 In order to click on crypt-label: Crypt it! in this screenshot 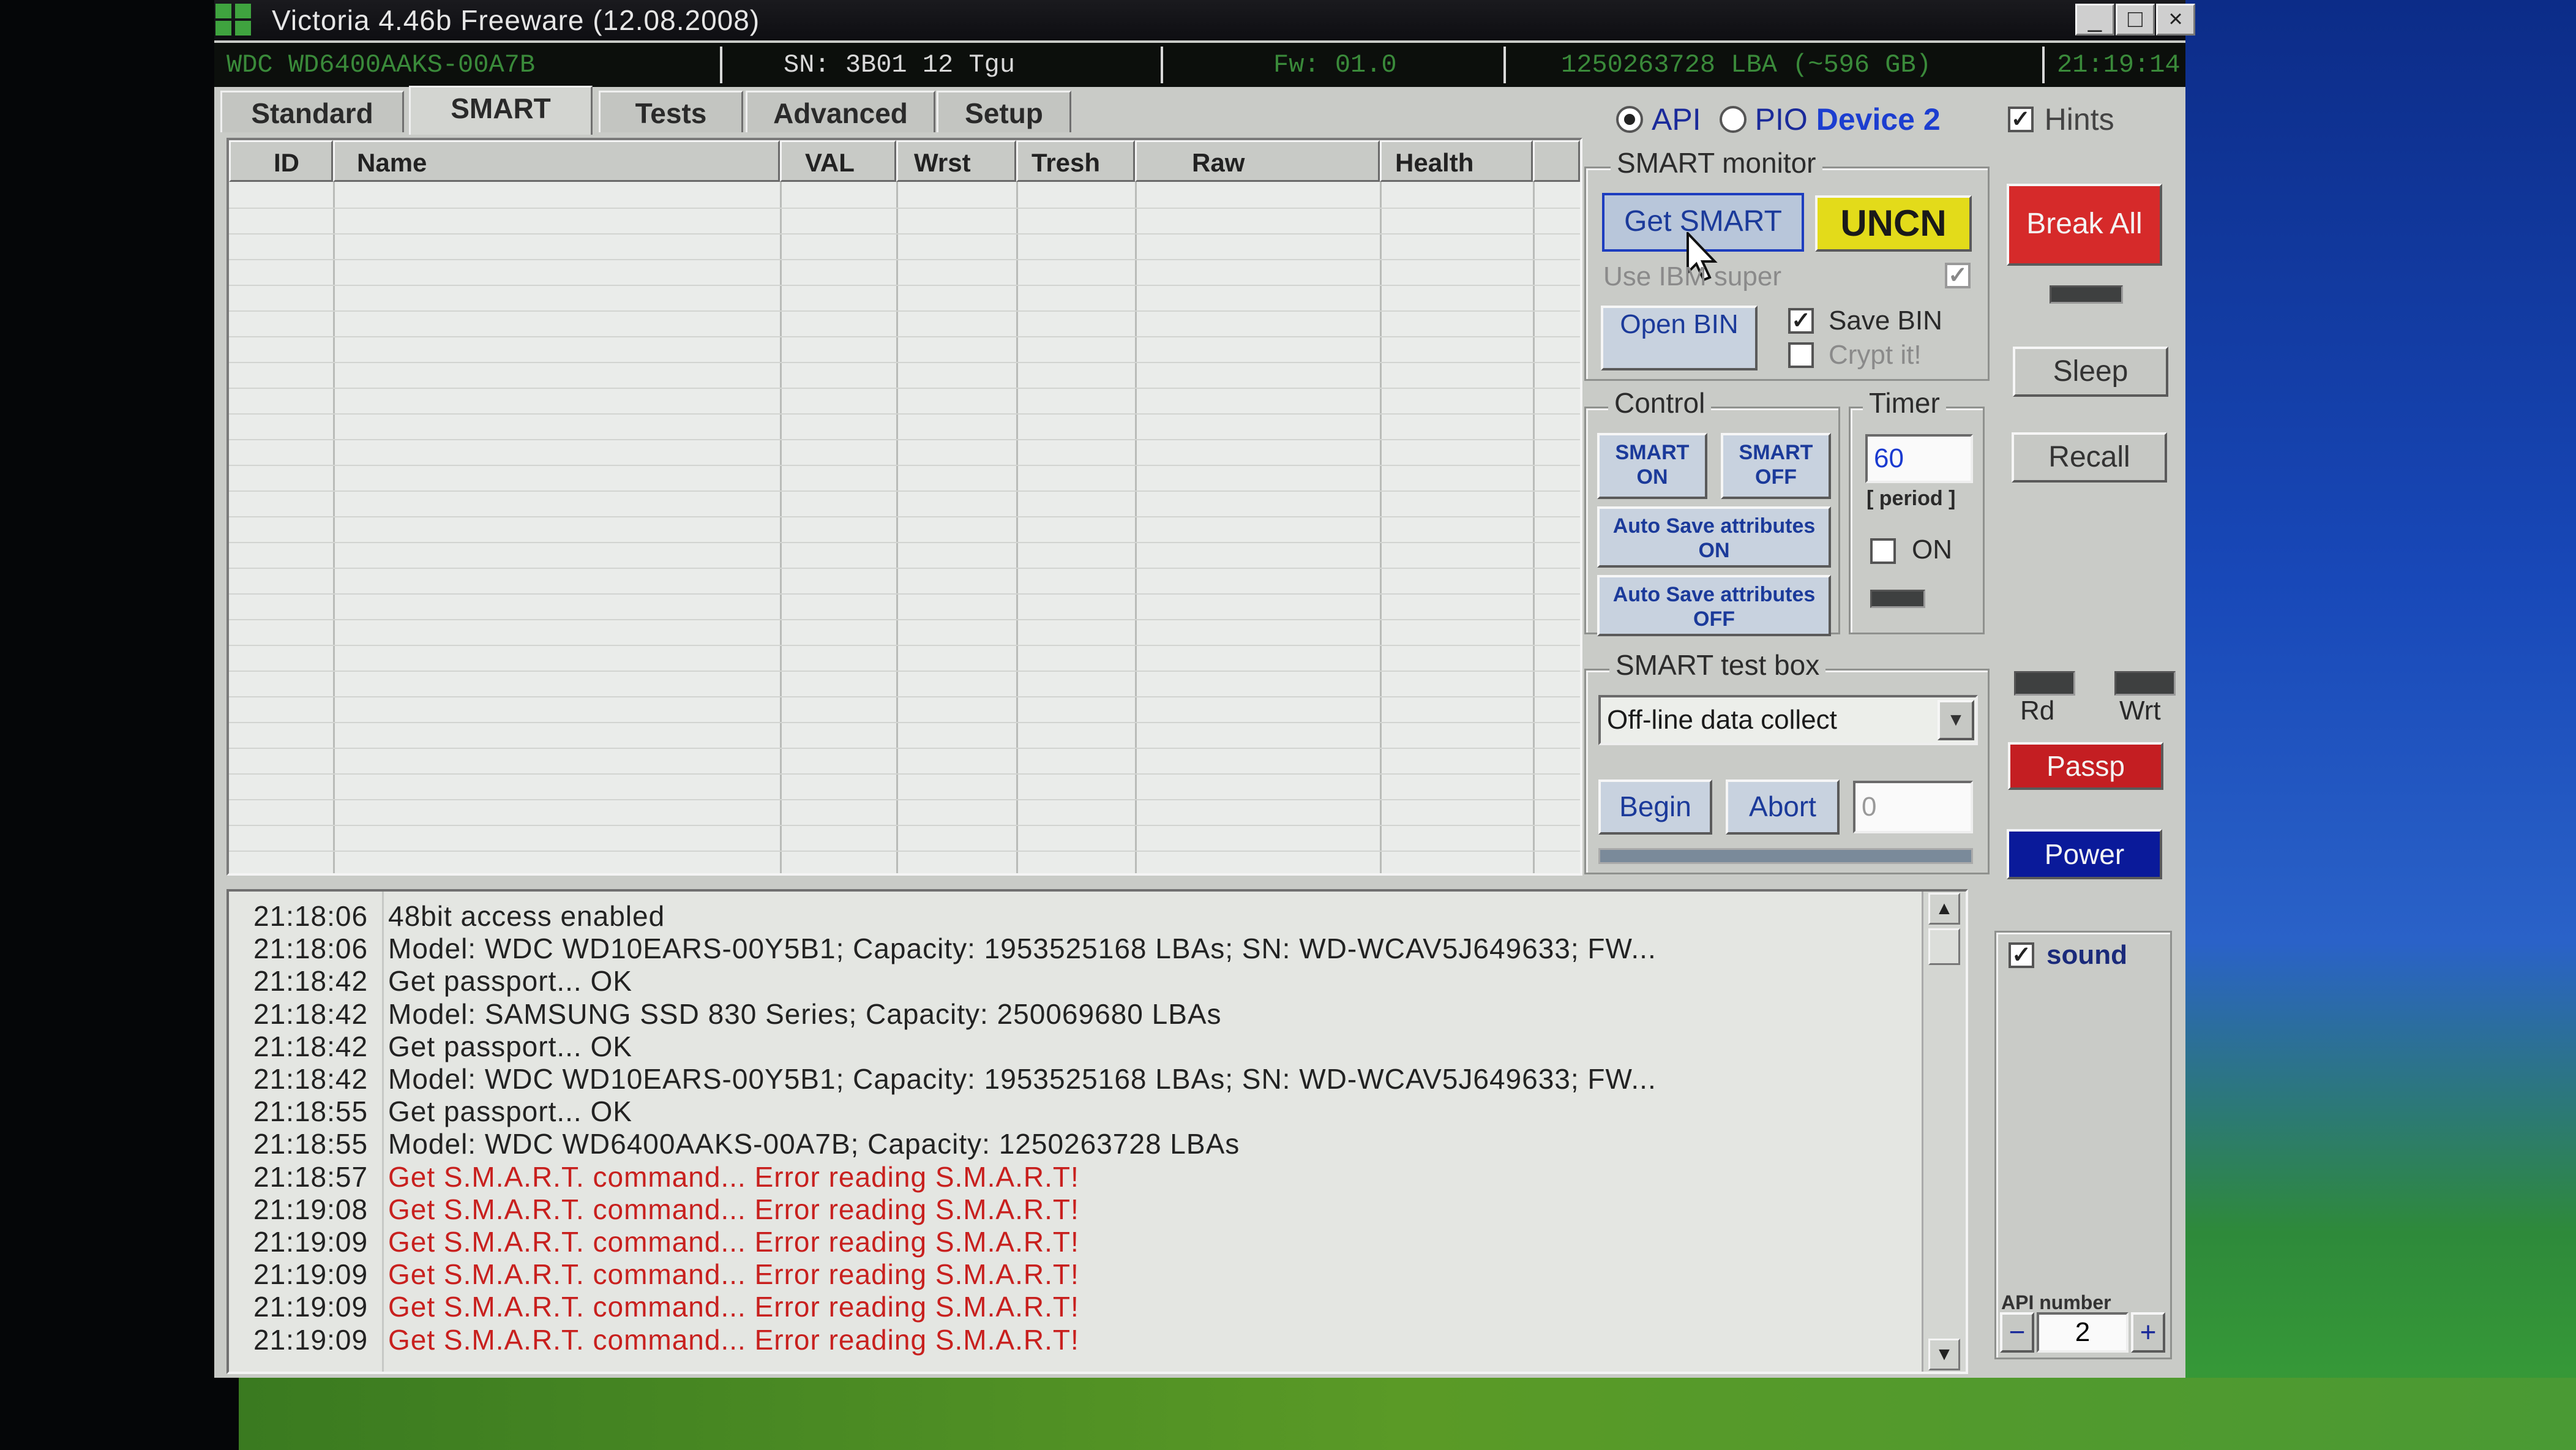, I will do `click(1876, 355)`.